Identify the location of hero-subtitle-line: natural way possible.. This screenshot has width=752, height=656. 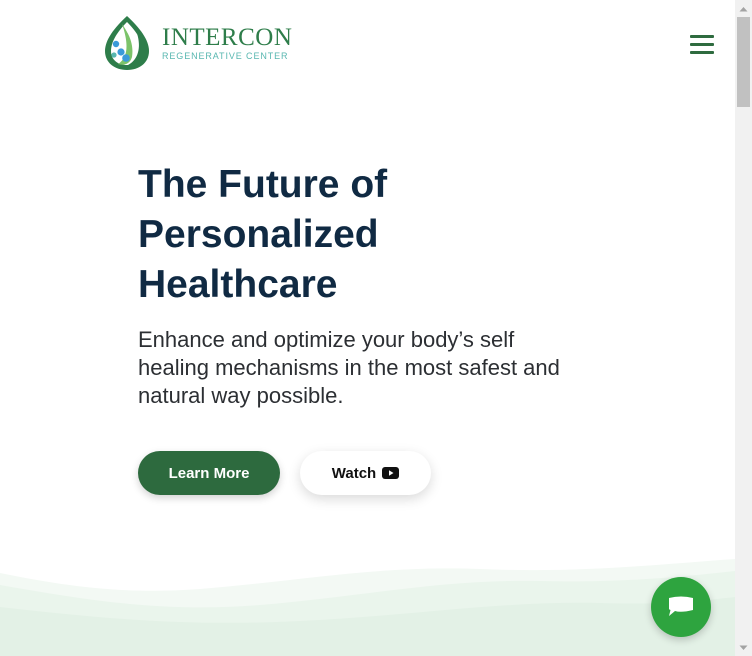
(241, 395).